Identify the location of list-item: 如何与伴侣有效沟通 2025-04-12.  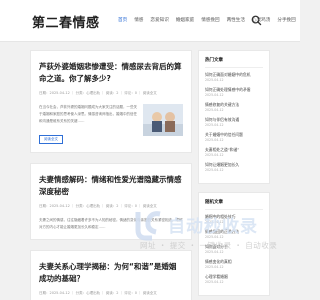
(234, 122).